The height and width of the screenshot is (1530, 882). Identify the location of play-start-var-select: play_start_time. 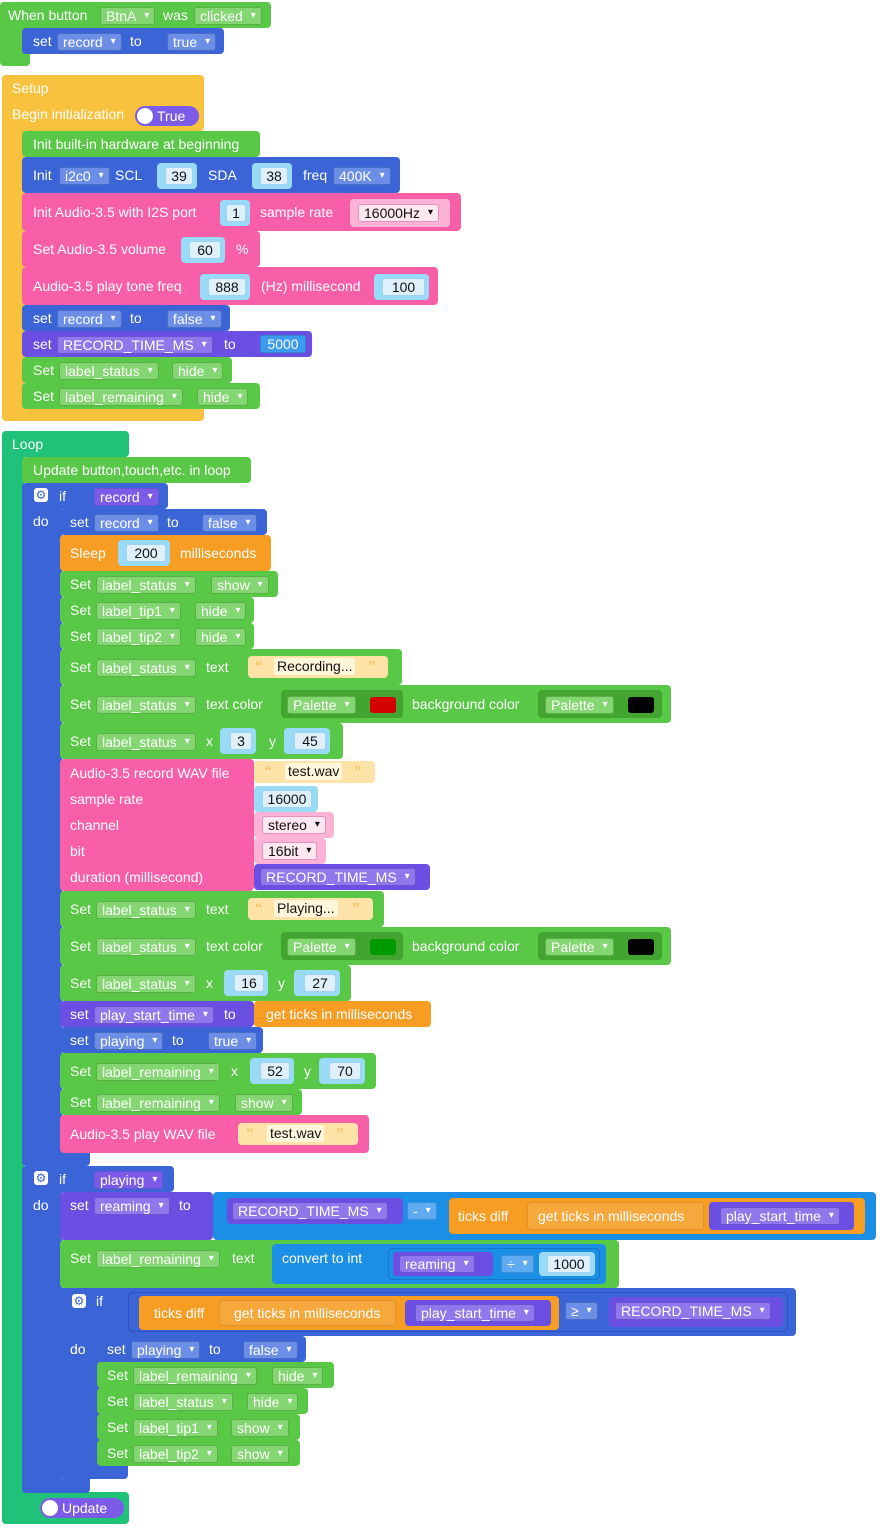
(154, 1015).